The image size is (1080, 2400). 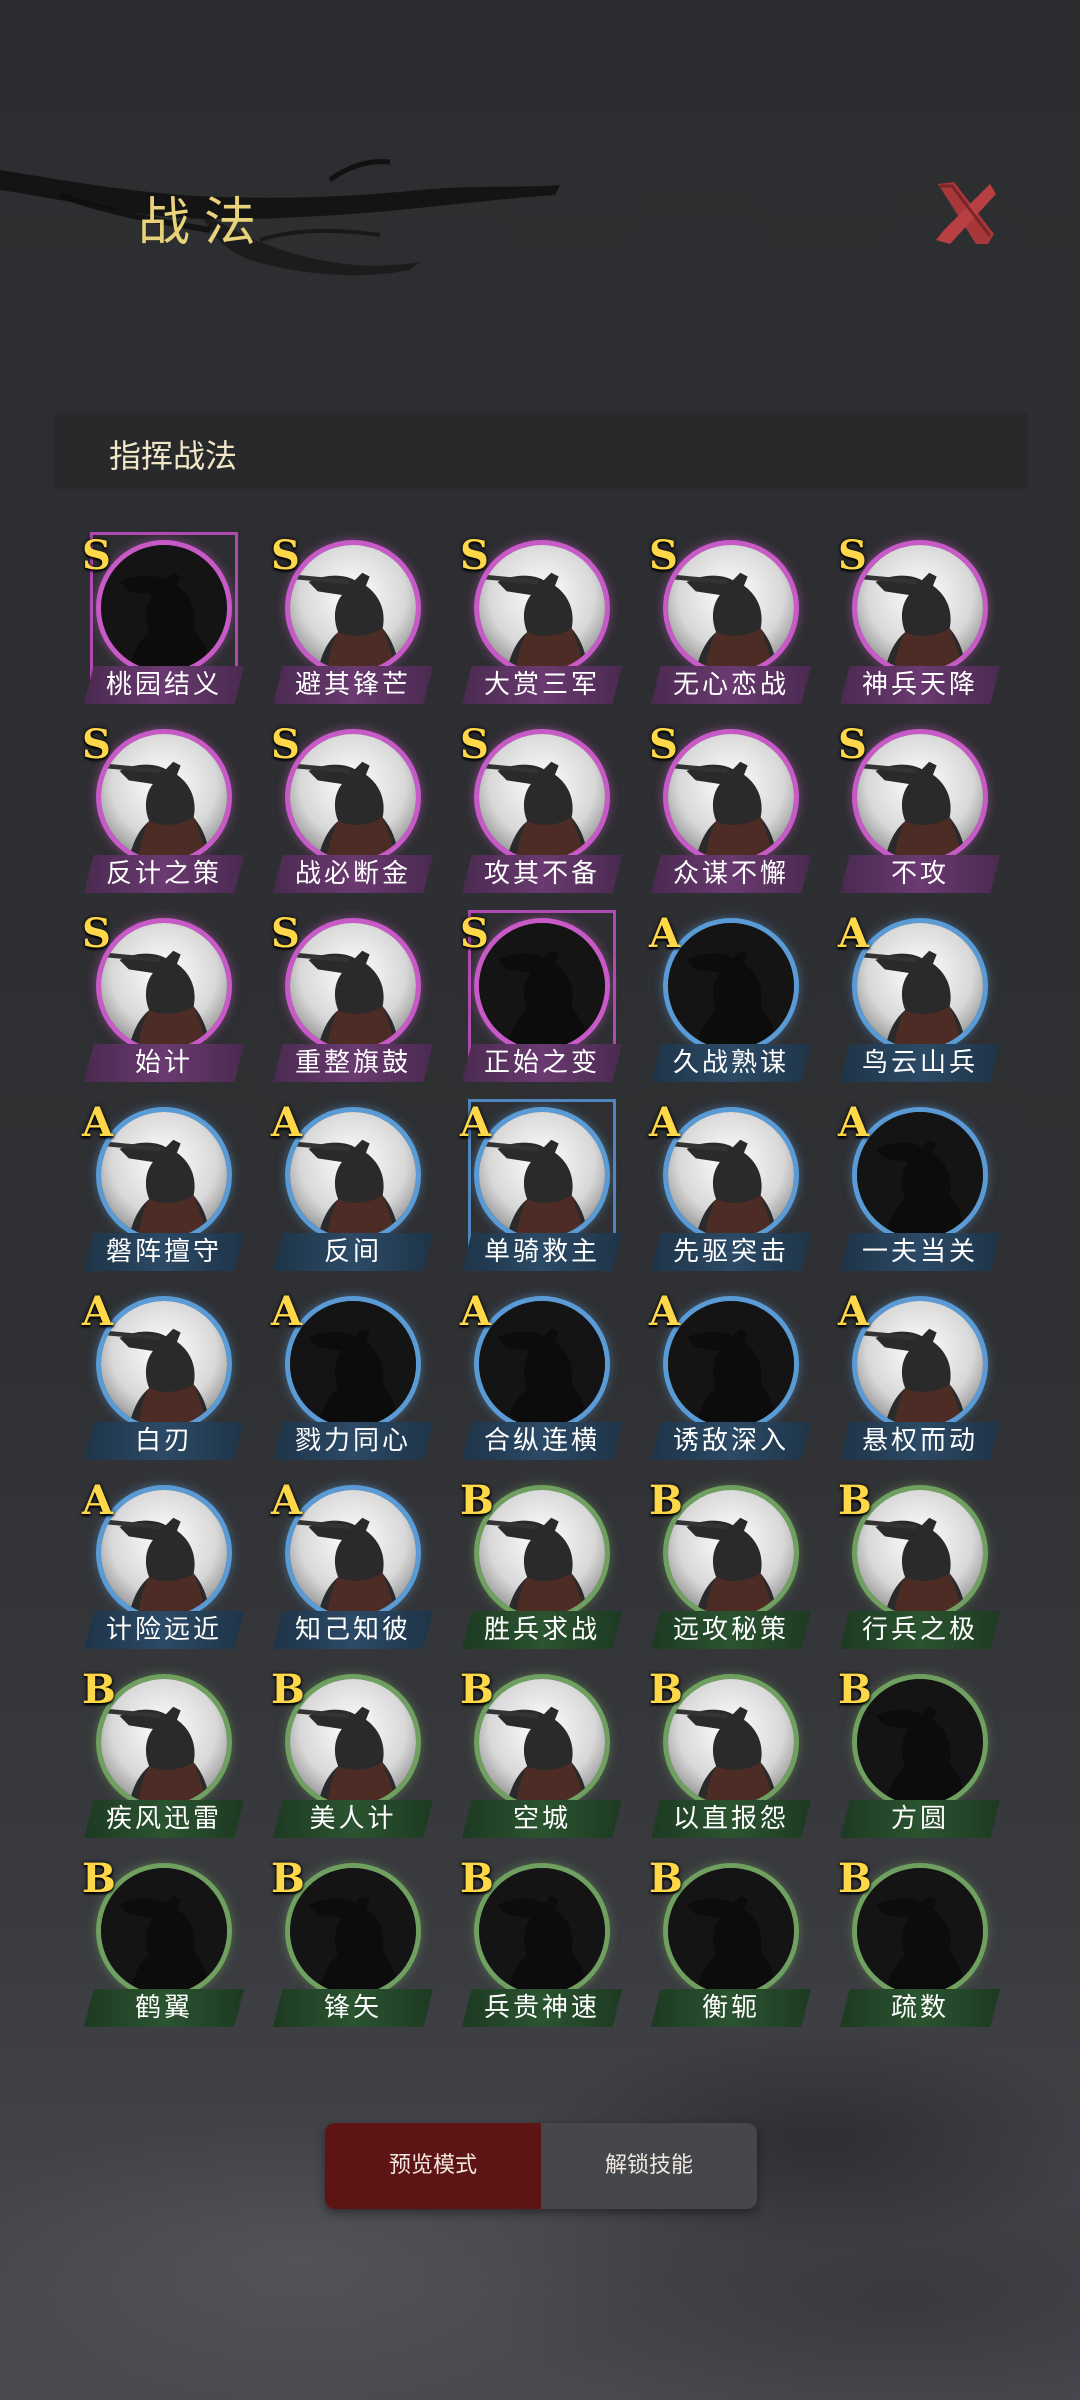 I want to click on skill-card: A 合纵连横, so click(x=541, y=1377).